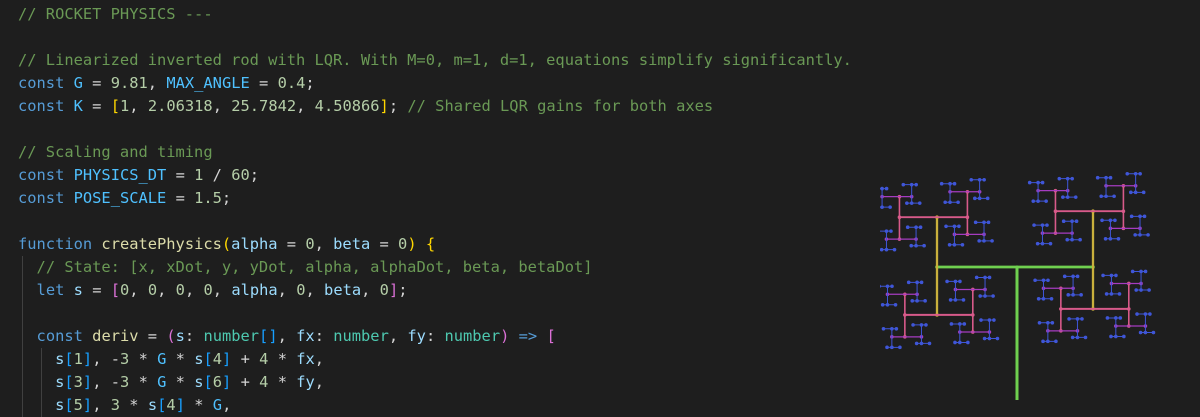 This screenshot has width=1200, height=417. Describe the element at coordinates (115, 14) in the screenshot. I see `code-token: // ROCKET PHYSICS ---` at that location.